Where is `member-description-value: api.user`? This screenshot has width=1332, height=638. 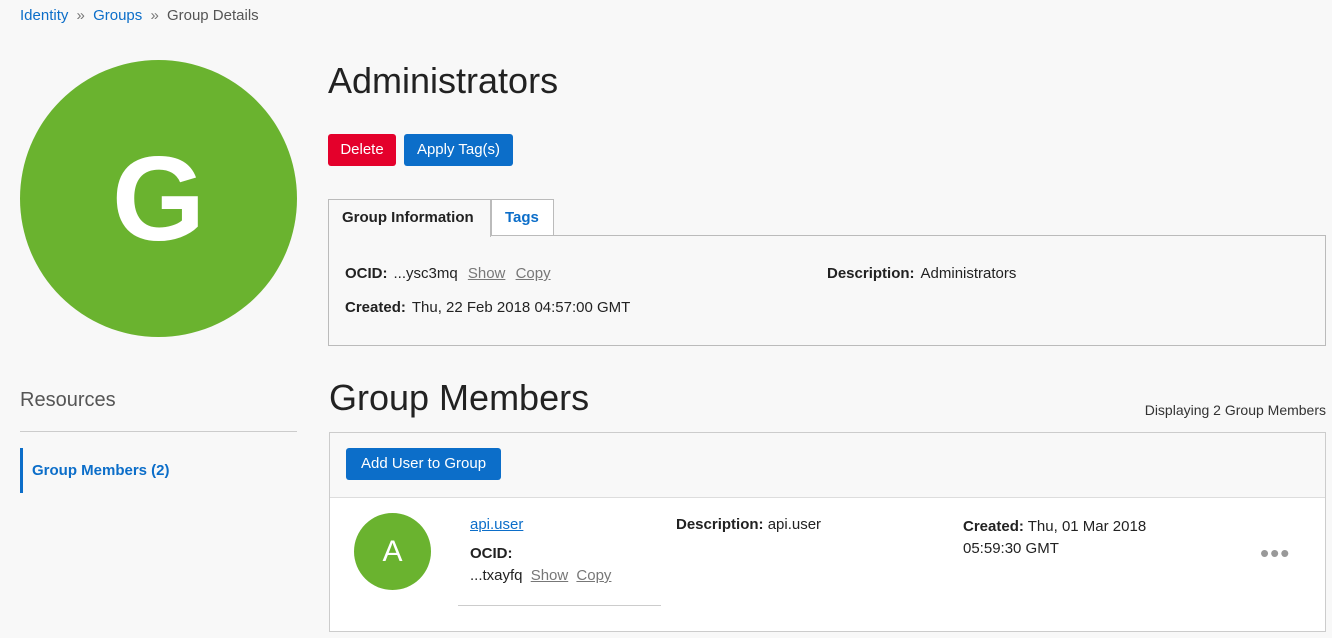 member-description-value: api.user is located at coordinates (794, 524).